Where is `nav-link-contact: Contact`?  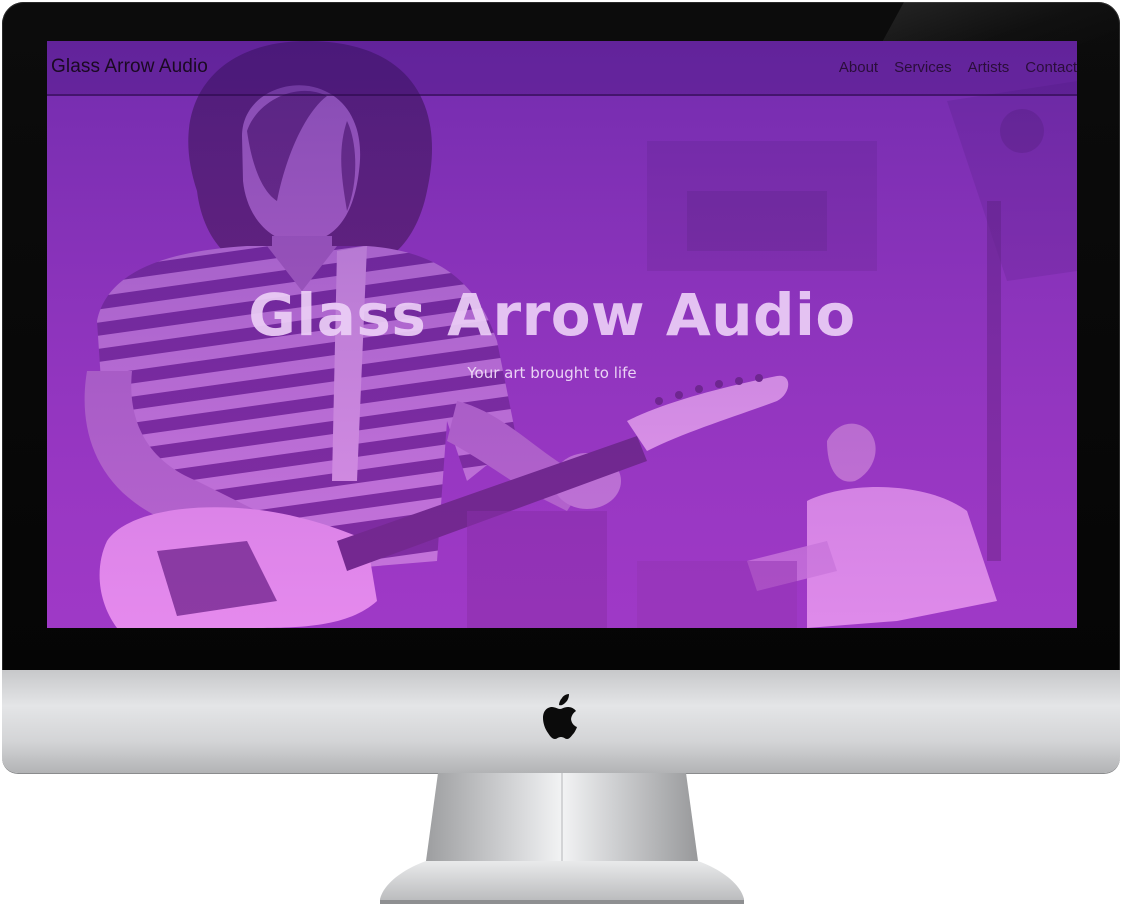
nav-link-contact: Contact is located at coordinates (1051, 67).